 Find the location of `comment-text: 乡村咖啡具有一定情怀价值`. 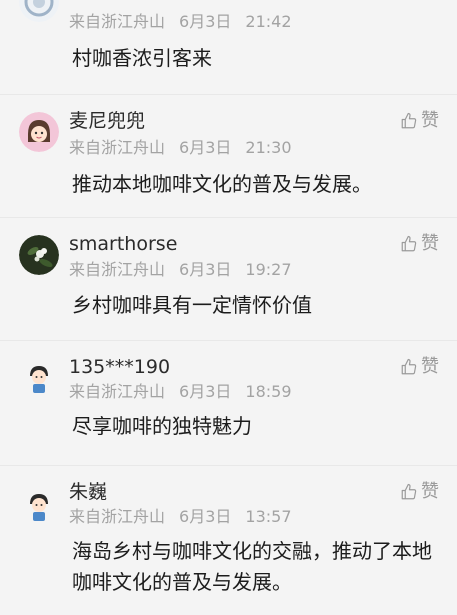

comment-text: 乡村咖啡具有一定情怀价值 is located at coordinates (192, 305).